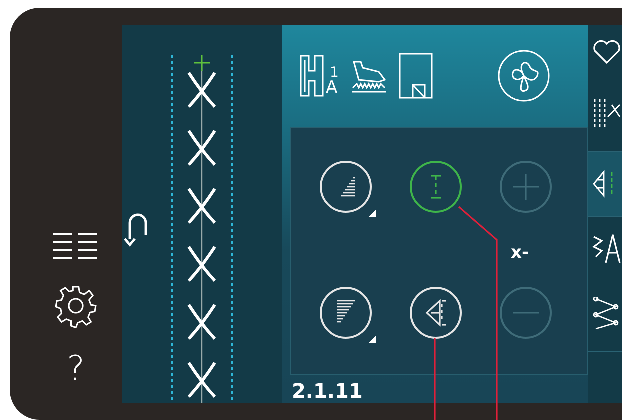 This screenshot has height=420, width=622. What do you see at coordinates (349, 316) in the screenshot?
I see `taper-end-button` at bounding box center [349, 316].